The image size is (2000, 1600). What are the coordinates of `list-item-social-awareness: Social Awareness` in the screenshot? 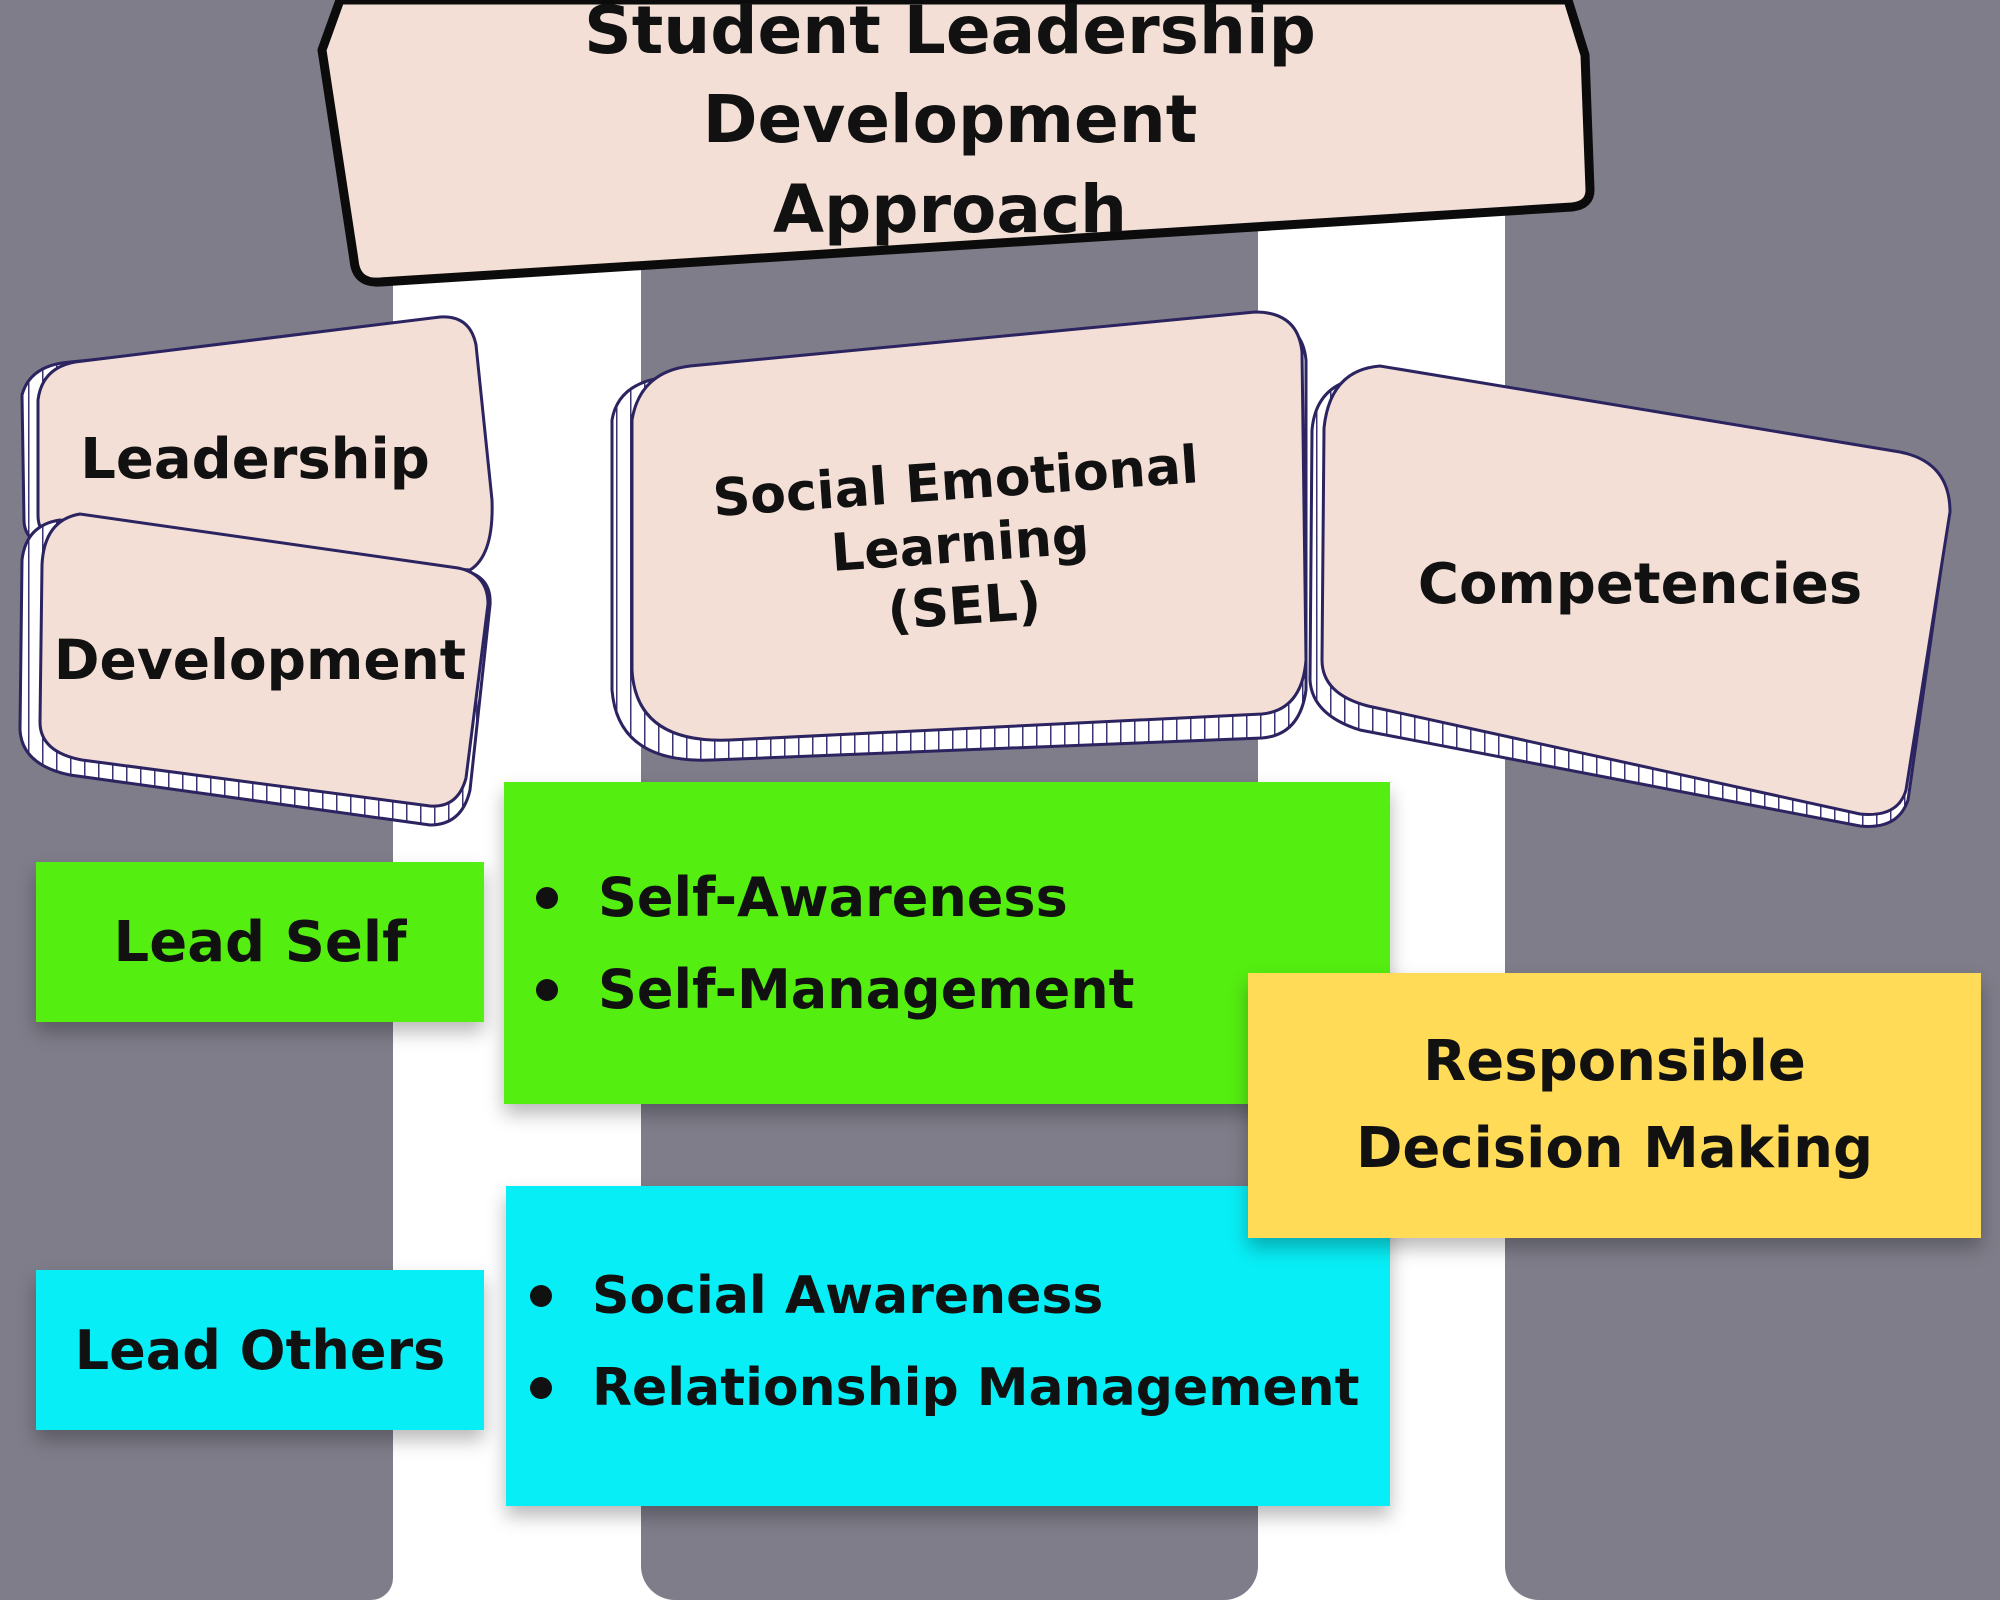 It's located at (944, 1296).